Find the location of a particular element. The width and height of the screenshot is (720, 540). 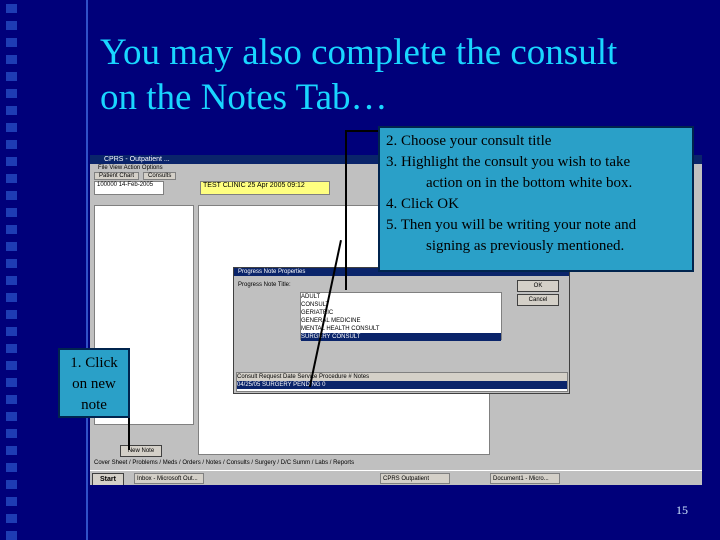

clinic-box: TEST CLINIC 25 Apr 2005 09:12 is located at coordinates (265, 188).